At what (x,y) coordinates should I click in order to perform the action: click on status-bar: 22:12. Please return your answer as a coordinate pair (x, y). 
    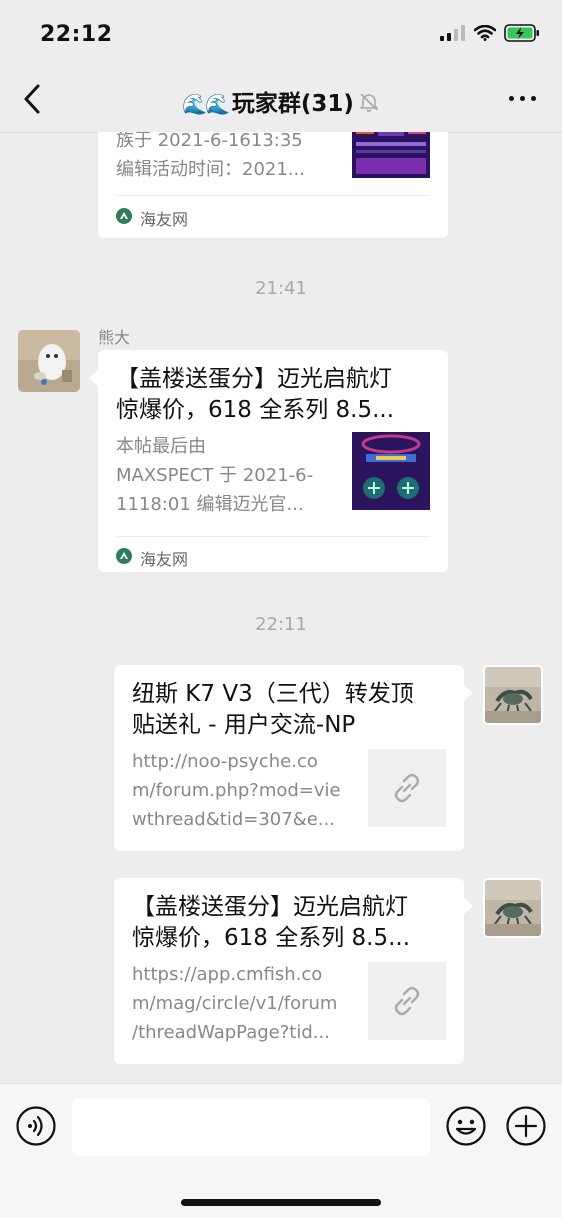
    Looking at the image, I should click on (281, 33).